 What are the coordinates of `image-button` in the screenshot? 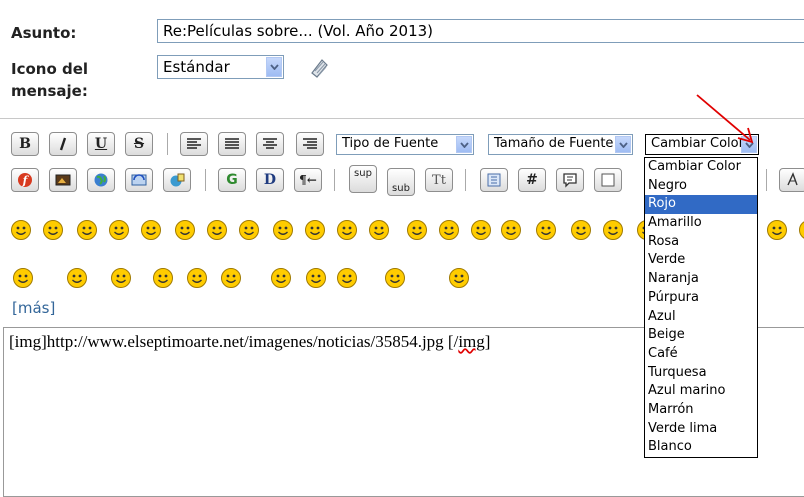 It's located at (63, 180).